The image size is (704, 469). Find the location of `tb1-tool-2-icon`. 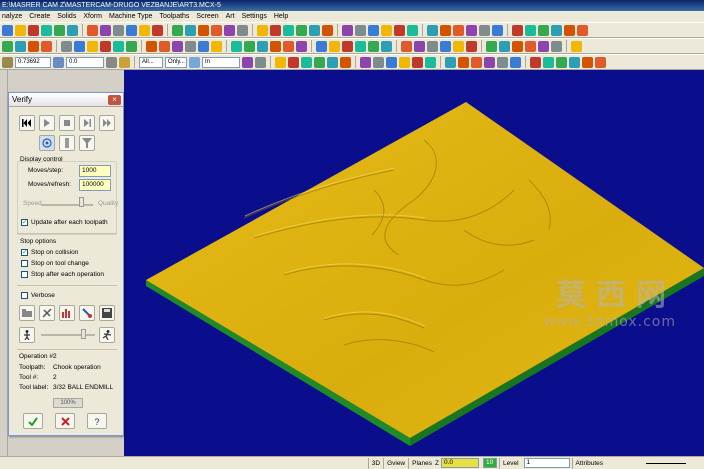

tb1-tool-2-icon is located at coordinates (33, 30).